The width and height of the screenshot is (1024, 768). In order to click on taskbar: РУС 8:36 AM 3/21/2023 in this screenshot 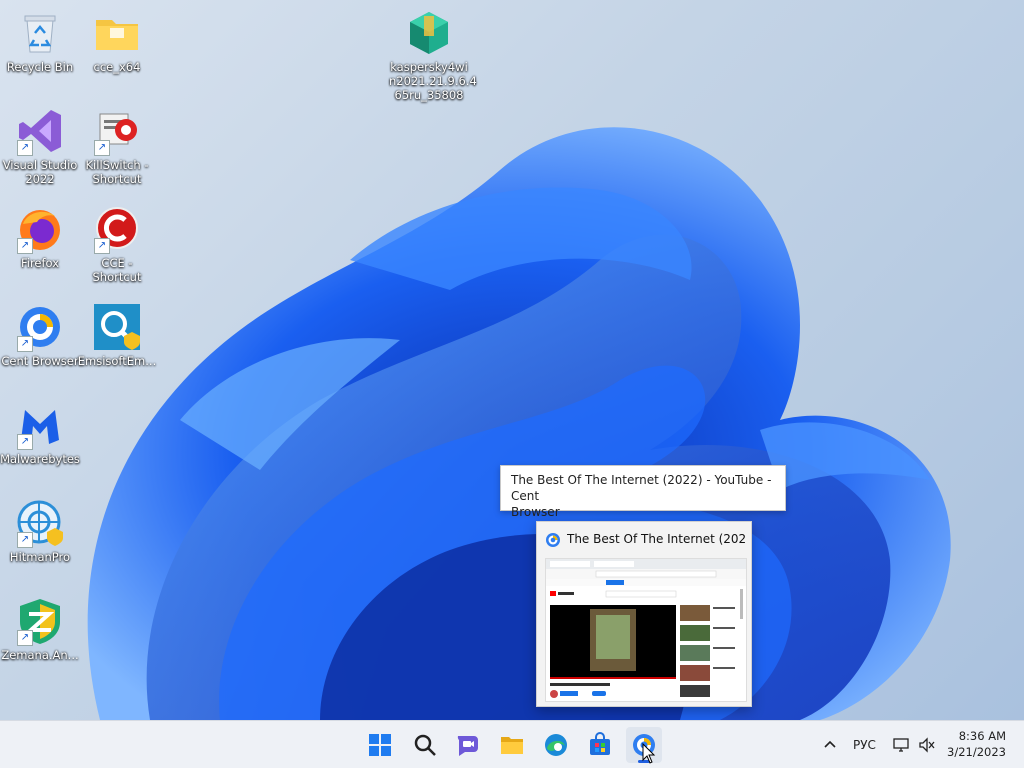, I will do `click(512, 744)`.